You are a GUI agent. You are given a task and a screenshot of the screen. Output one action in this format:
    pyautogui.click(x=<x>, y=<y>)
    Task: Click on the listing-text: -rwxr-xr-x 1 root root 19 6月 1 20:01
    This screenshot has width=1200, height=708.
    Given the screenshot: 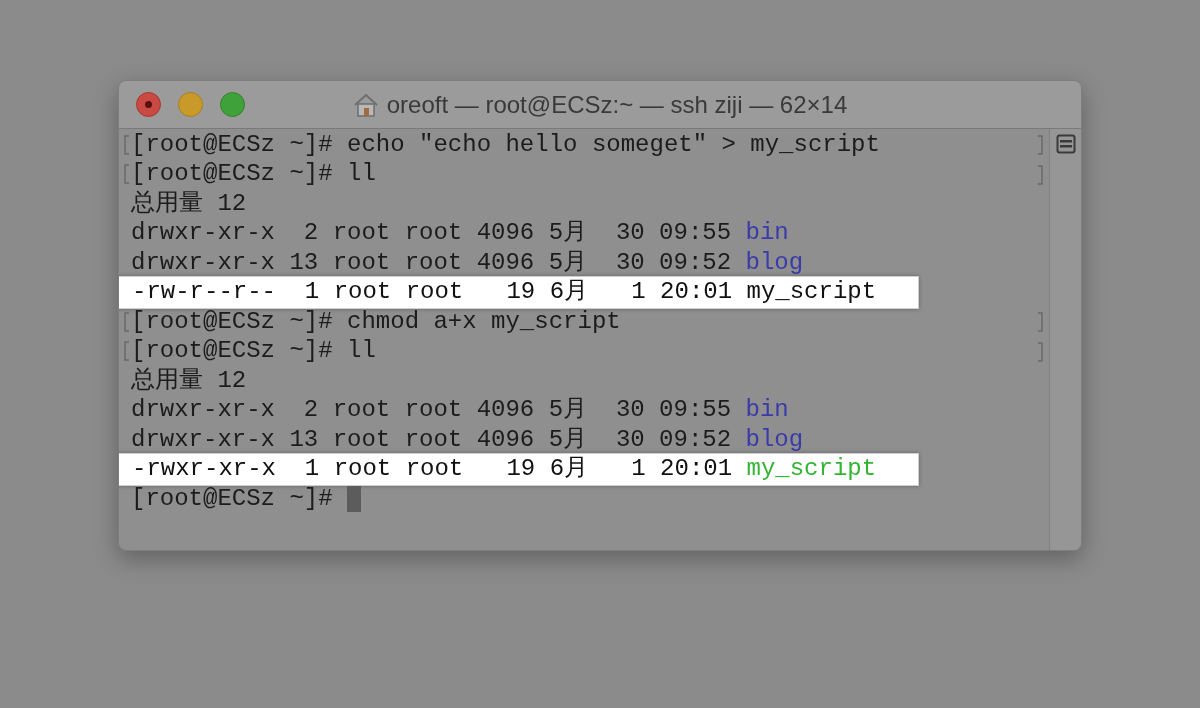 What is the action you would take?
    pyautogui.click(x=433, y=469)
    